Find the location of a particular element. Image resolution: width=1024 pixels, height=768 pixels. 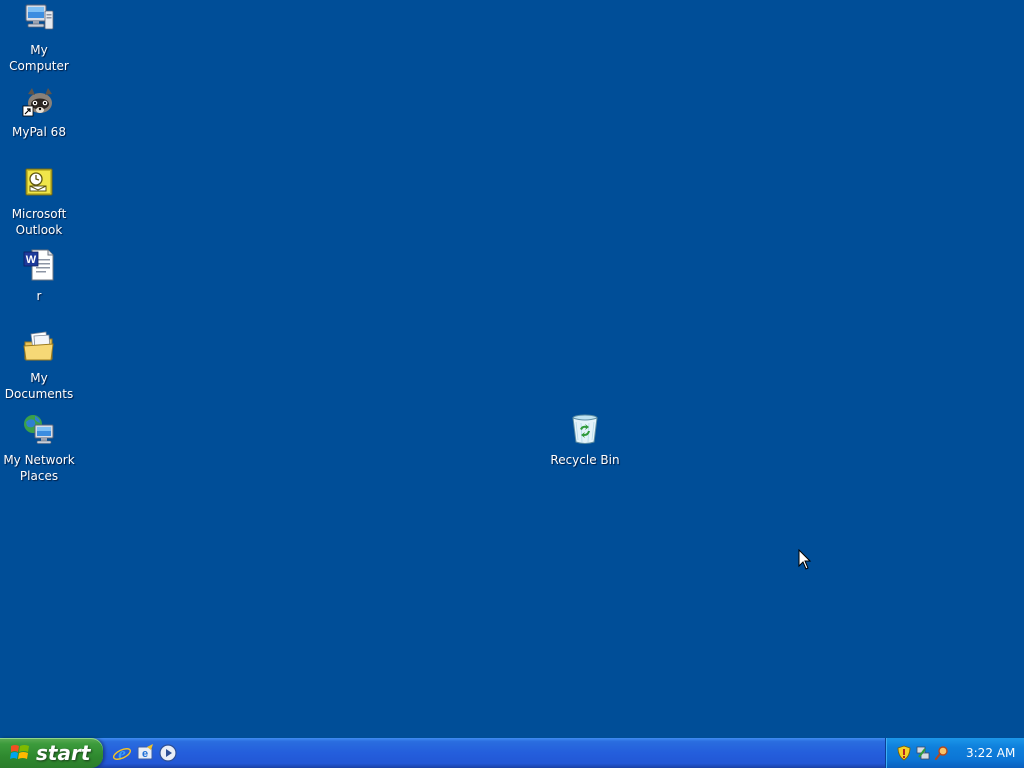

desktop-icon-recycle-bin: Recycle Bin is located at coordinates (585, 440).